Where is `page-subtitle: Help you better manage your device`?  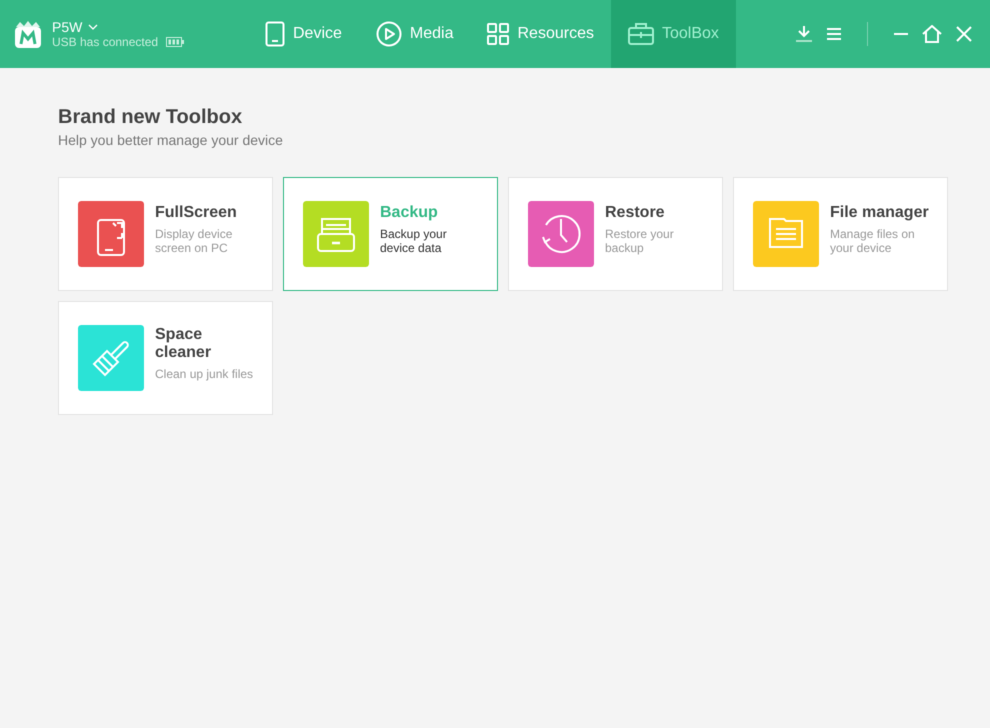 page-subtitle: Help you better manage your device is located at coordinates (171, 140).